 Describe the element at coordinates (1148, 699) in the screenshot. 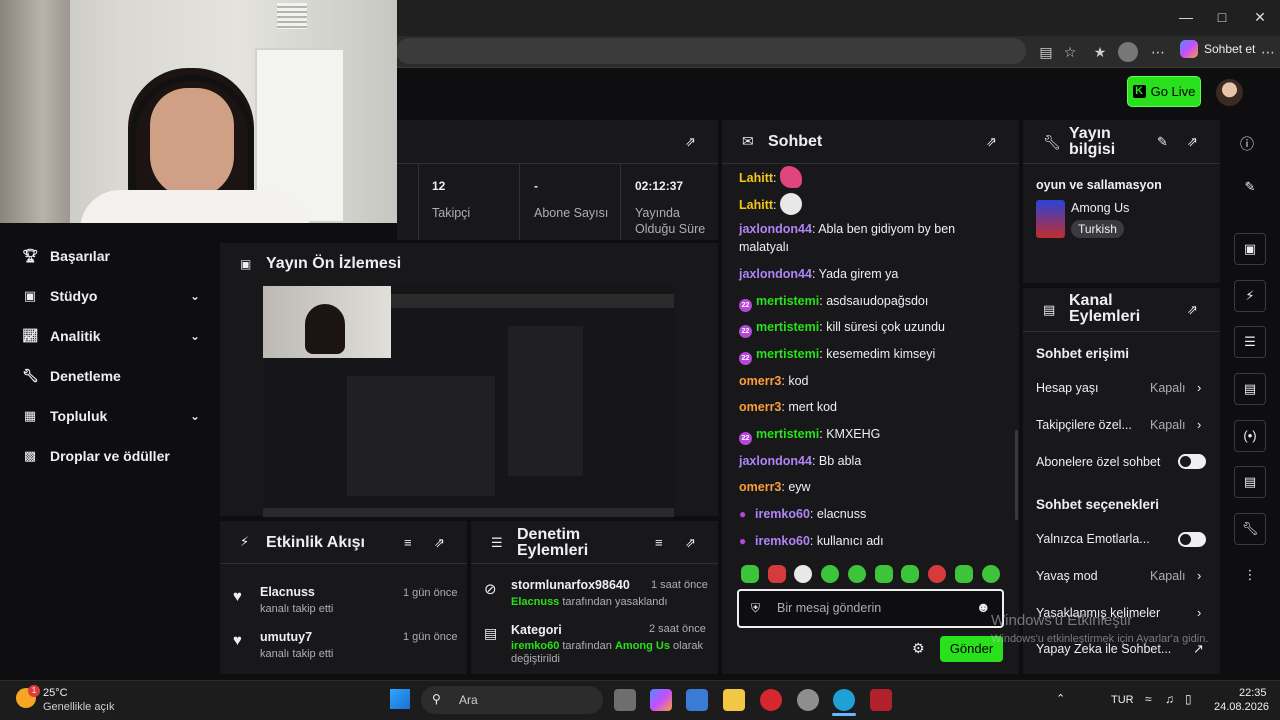

I see `wifi-icon: ≈` at that location.